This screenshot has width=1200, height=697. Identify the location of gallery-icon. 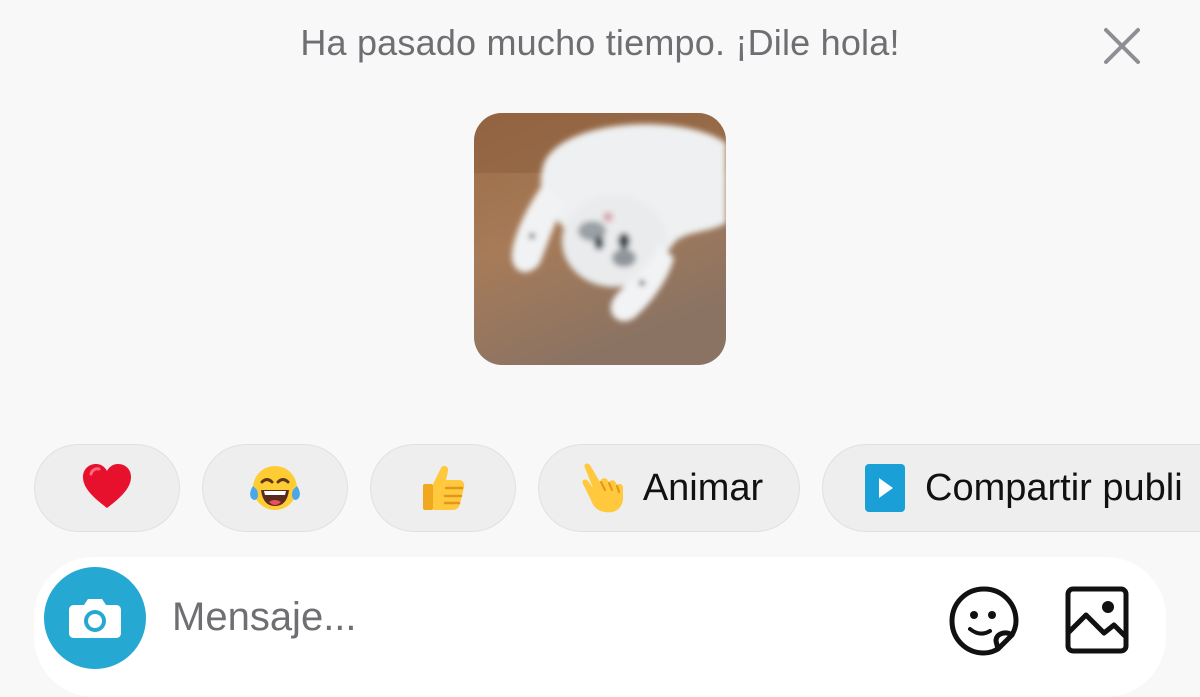
(1097, 620).